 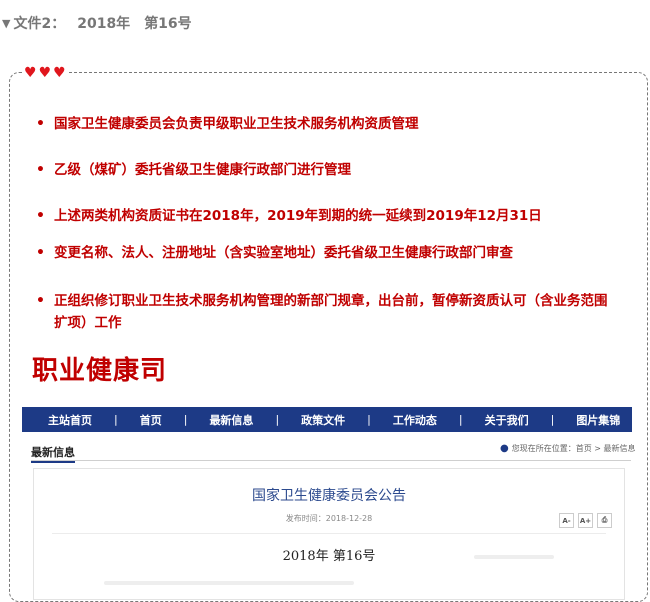 I want to click on font-decrease-button: A-, so click(x=566, y=520).